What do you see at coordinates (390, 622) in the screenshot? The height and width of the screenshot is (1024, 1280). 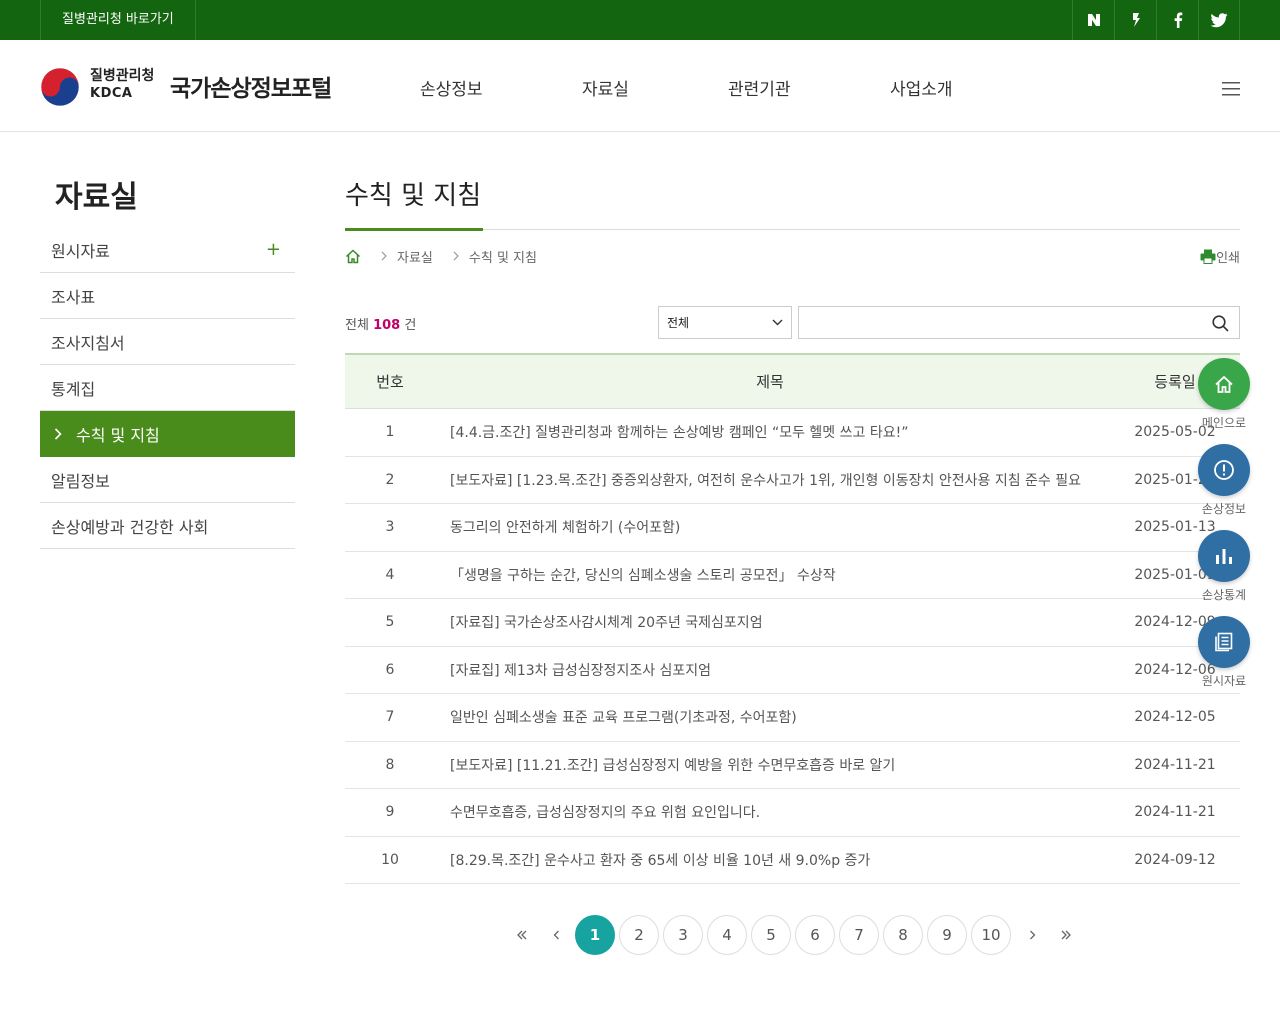 I see `row-number: 5` at bounding box center [390, 622].